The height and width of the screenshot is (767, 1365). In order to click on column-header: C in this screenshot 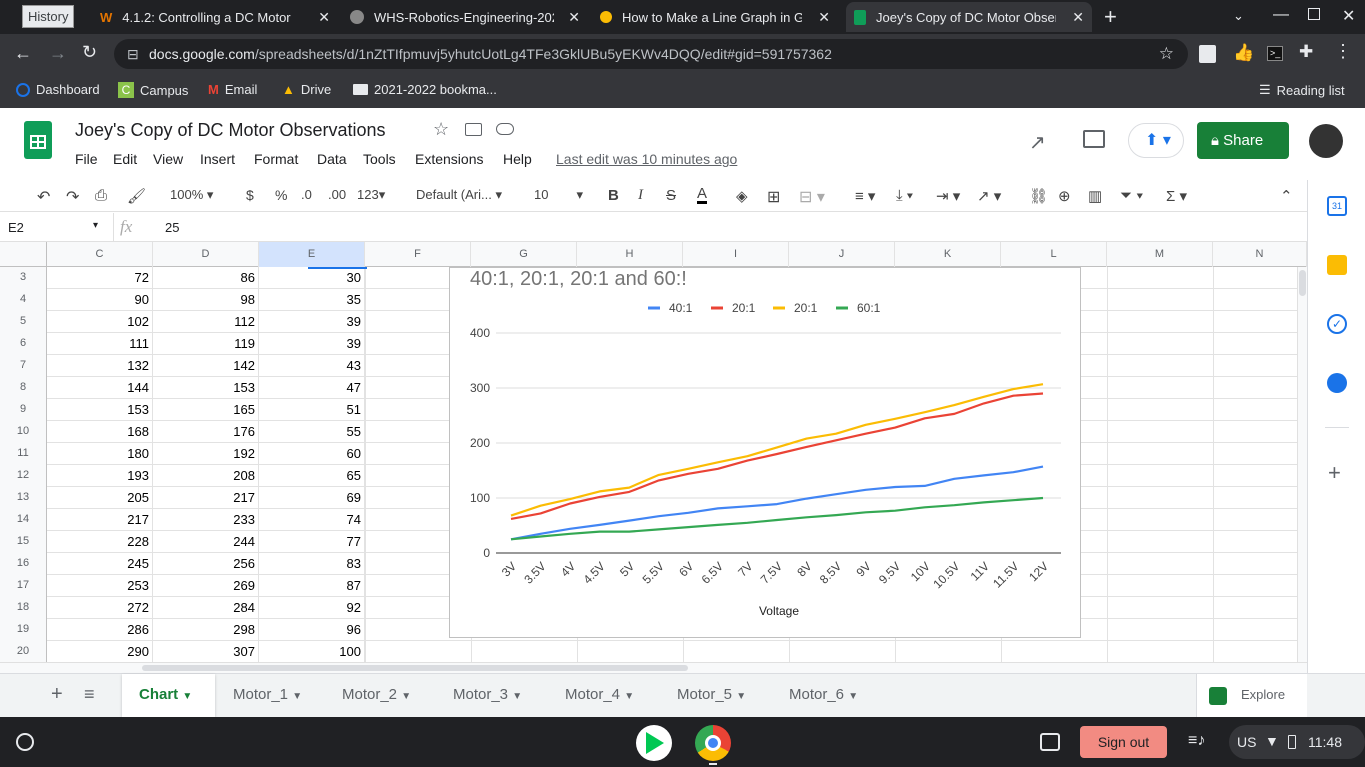, I will do `click(100, 254)`.